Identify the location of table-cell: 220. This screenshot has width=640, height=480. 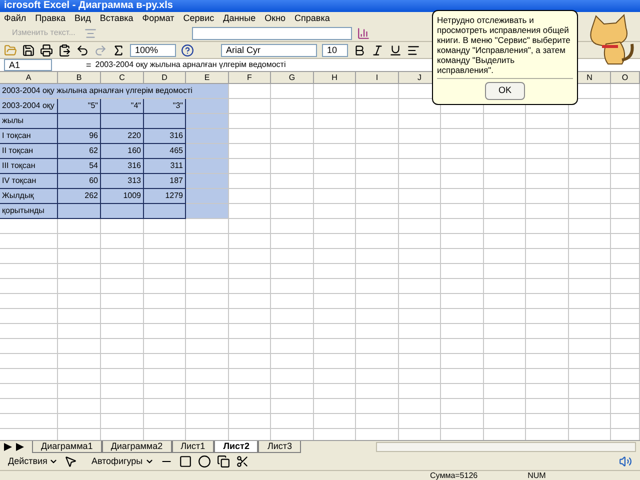
(122, 136).